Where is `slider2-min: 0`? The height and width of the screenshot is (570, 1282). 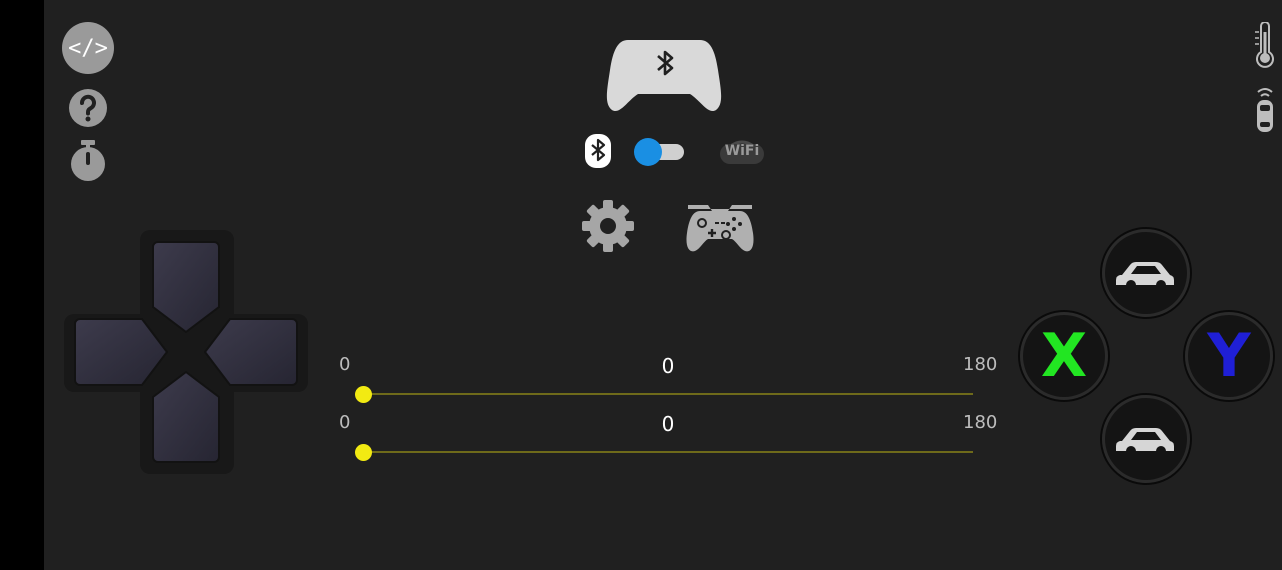
slider2-min: 0 is located at coordinates (345, 422).